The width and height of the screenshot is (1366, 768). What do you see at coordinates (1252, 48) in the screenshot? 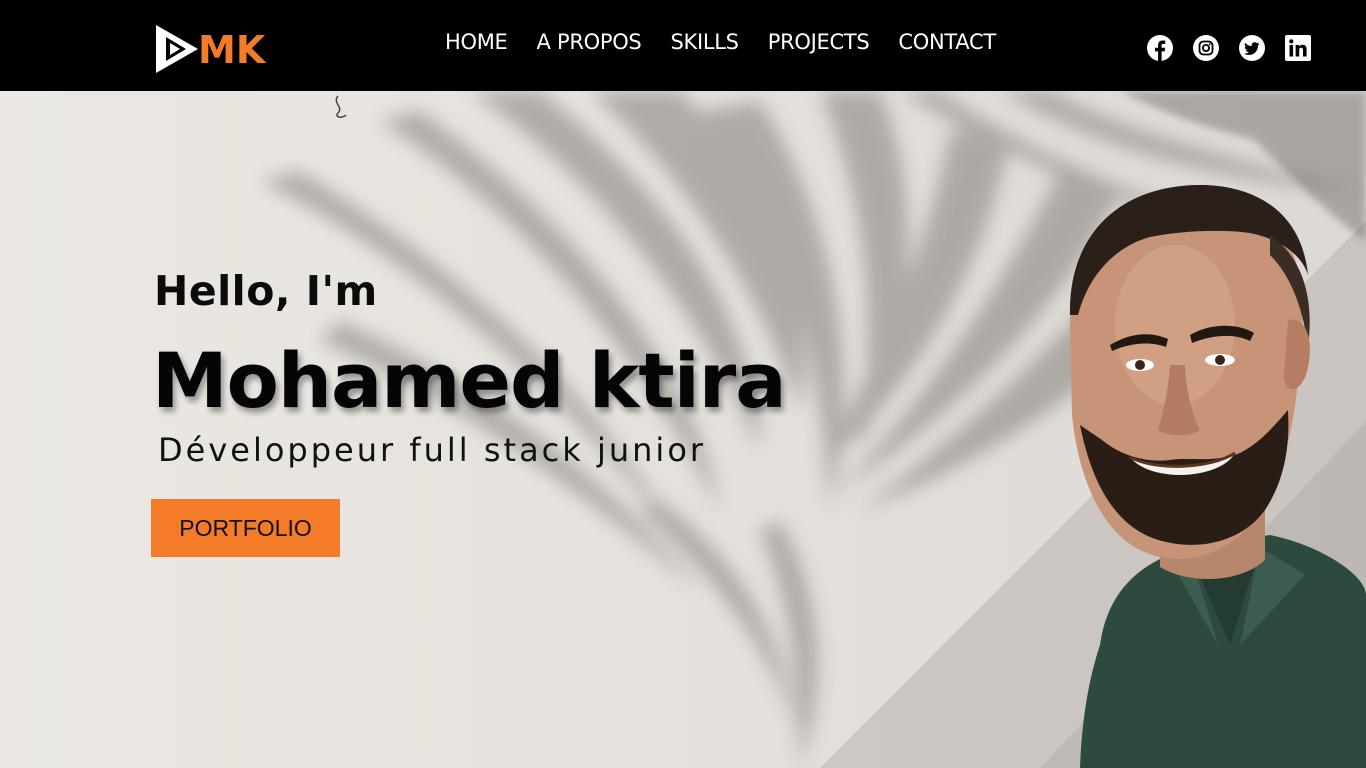
I see `twitter-icon` at bounding box center [1252, 48].